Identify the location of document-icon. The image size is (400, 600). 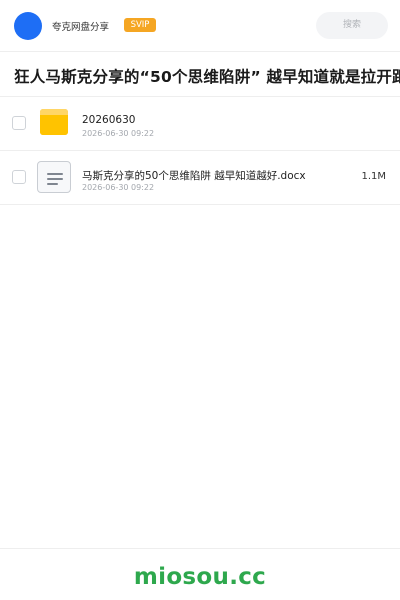
(54, 177).